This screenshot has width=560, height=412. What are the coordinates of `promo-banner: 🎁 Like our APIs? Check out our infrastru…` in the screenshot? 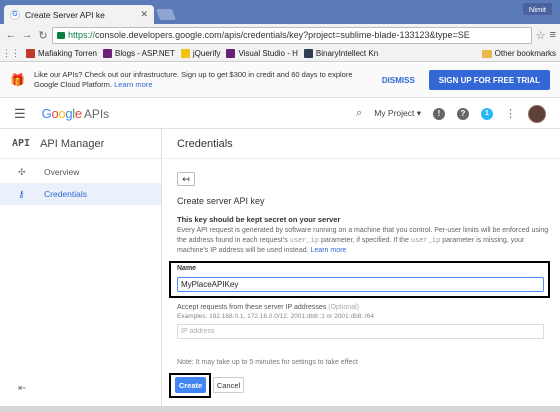 It's located at (280, 80).